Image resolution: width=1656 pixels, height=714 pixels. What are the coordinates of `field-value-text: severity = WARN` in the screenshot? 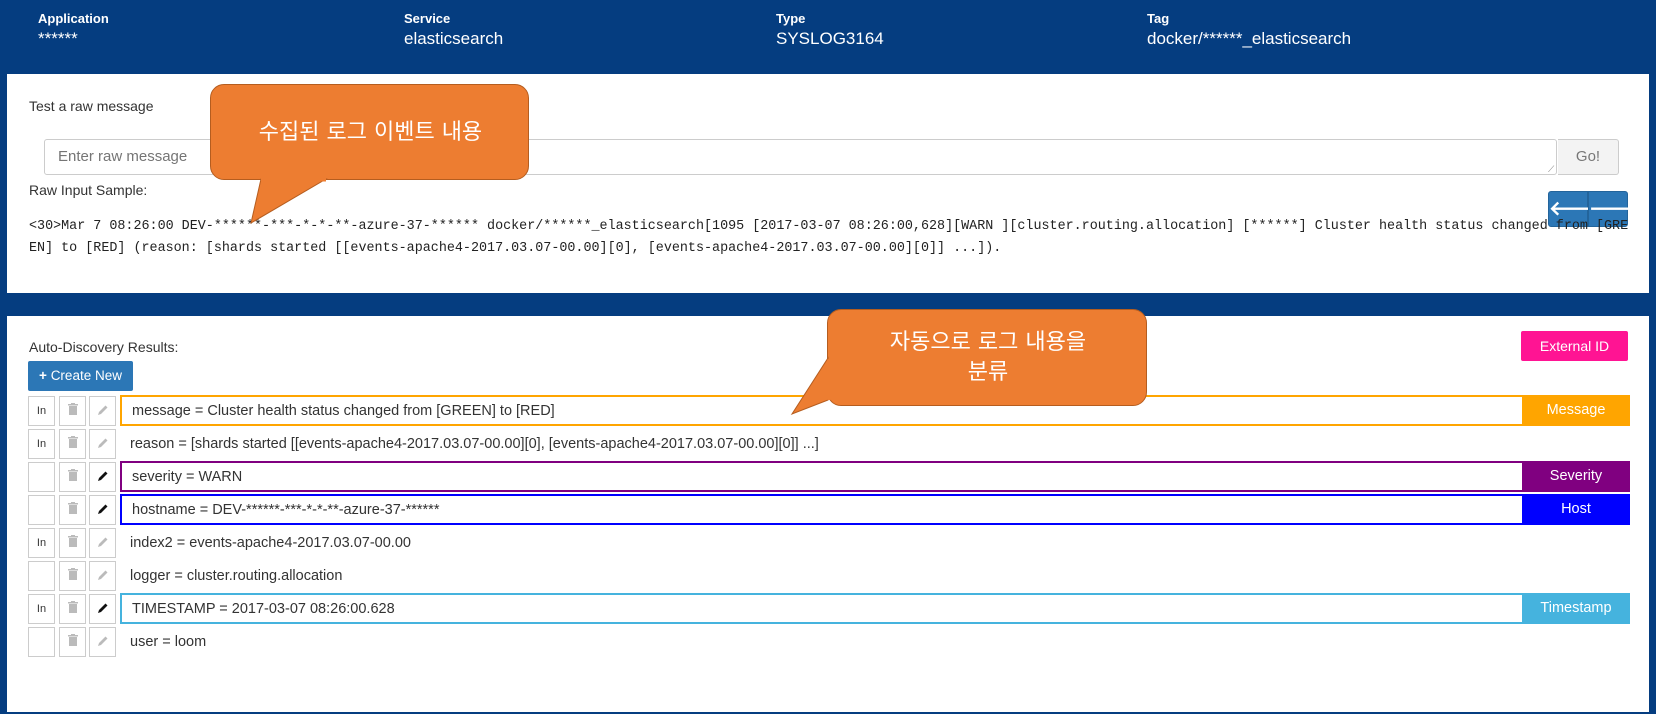 It's located at (187, 477).